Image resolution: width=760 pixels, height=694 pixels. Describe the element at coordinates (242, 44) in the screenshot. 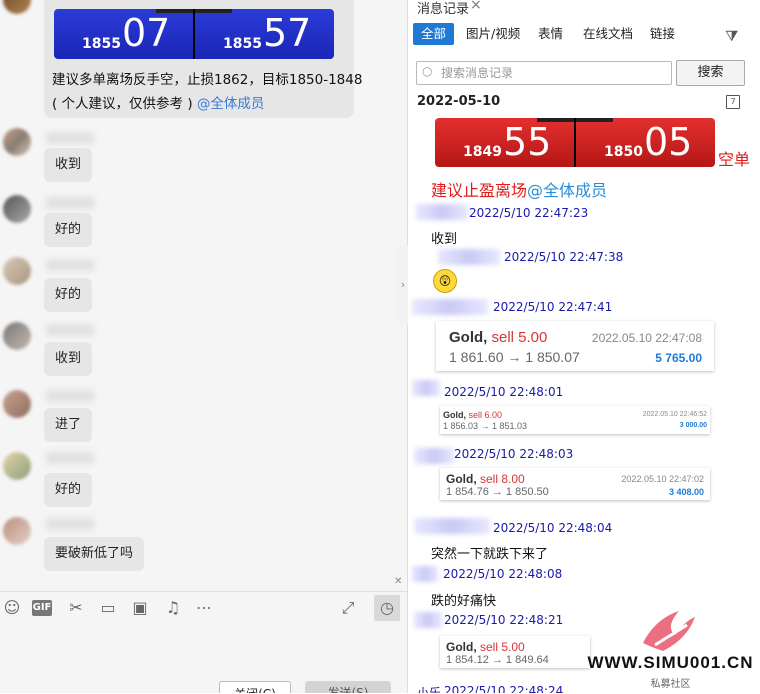

I see `quote-ask-small: 1855` at that location.